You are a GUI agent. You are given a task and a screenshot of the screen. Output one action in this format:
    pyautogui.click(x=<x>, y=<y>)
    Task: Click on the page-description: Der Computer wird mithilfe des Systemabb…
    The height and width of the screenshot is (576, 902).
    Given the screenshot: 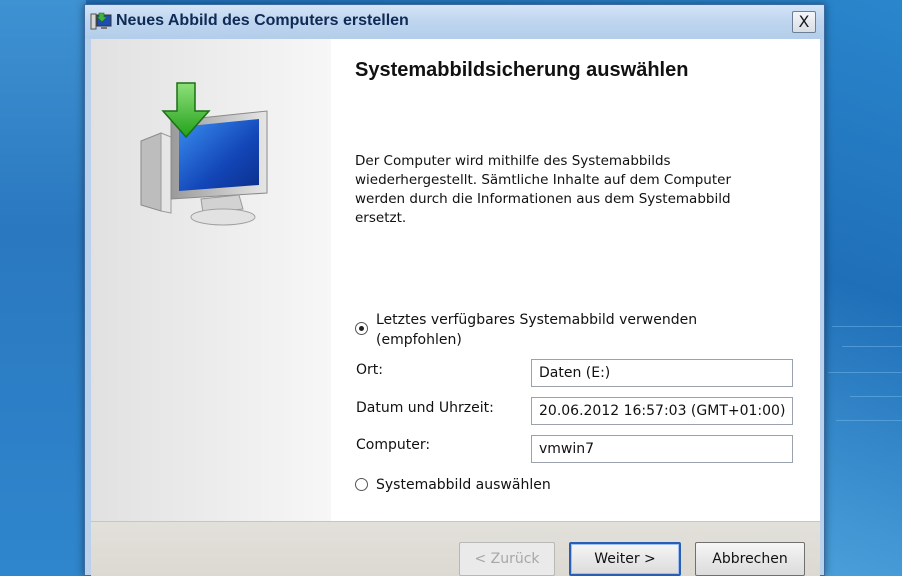 What is the action you would take?
    pyautogui.click(x=543, y=189)
    